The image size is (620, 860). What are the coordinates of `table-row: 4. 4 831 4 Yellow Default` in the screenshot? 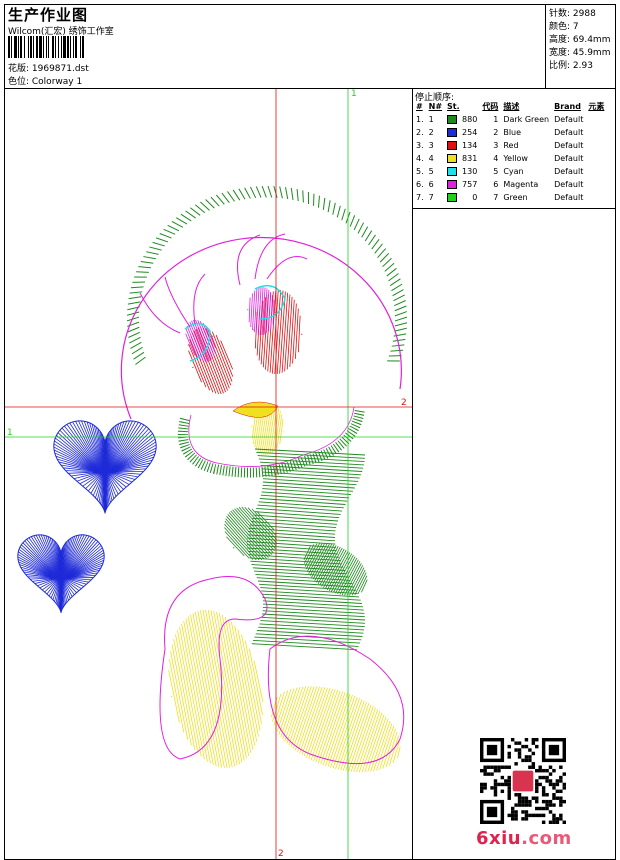 It's located at (510, 158).